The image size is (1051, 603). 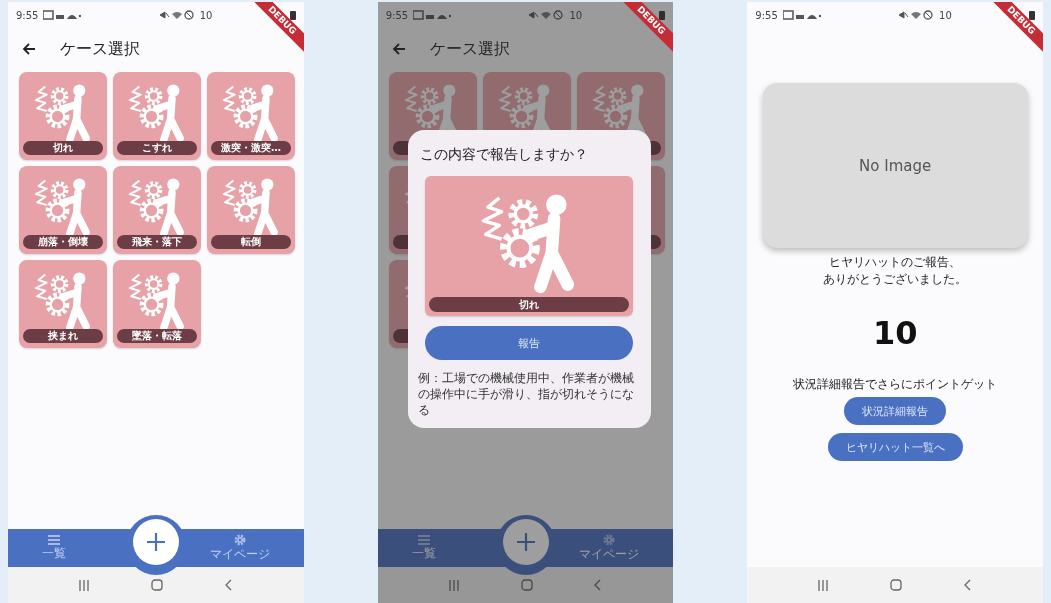 I want to click on case-tile: 墜落・転落, so click(x=157, y=304).